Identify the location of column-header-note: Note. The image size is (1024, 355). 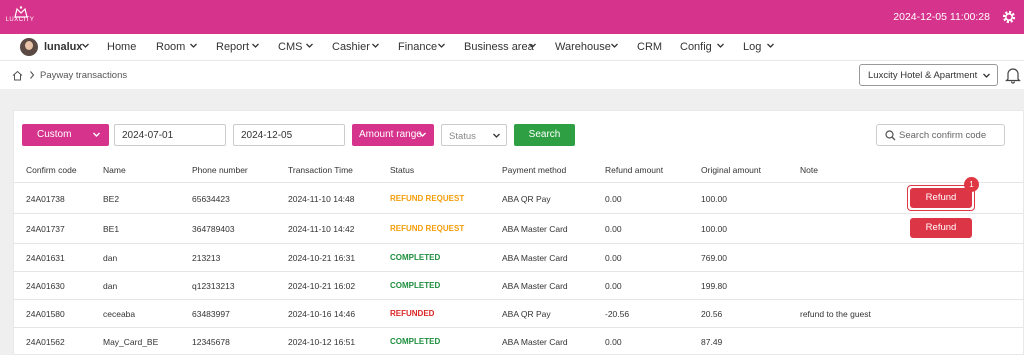
(809, 170).